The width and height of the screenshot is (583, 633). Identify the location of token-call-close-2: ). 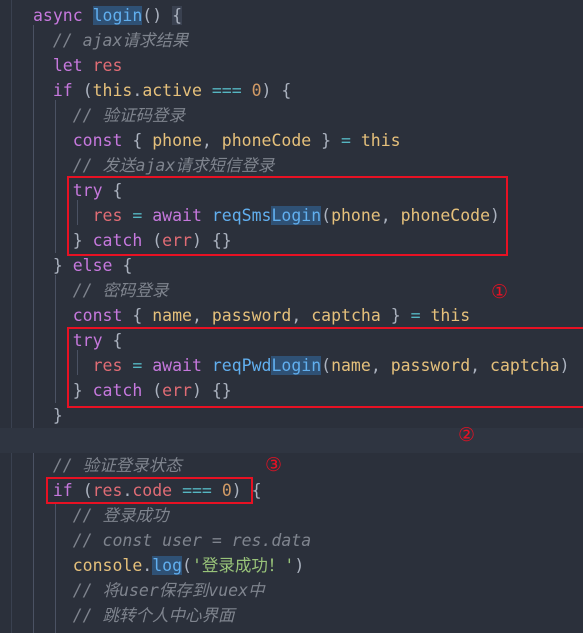
(564, 365).